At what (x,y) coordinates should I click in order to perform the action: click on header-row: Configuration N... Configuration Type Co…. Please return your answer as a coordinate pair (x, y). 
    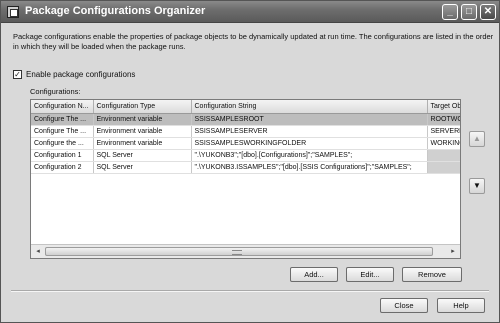
    Looking at the image, I should click on (245, 107).